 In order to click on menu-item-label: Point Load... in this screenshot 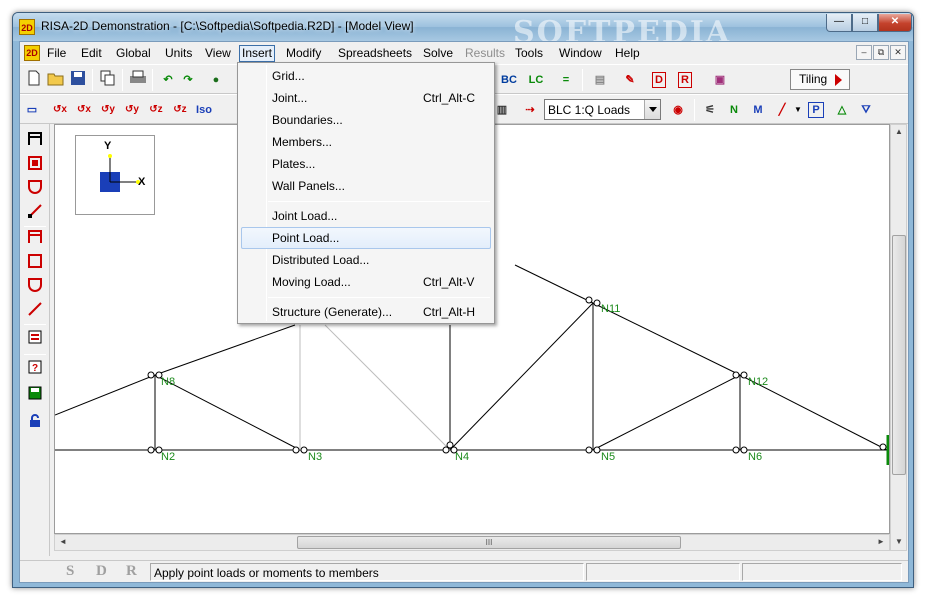, I will do `click(306, 238)`.